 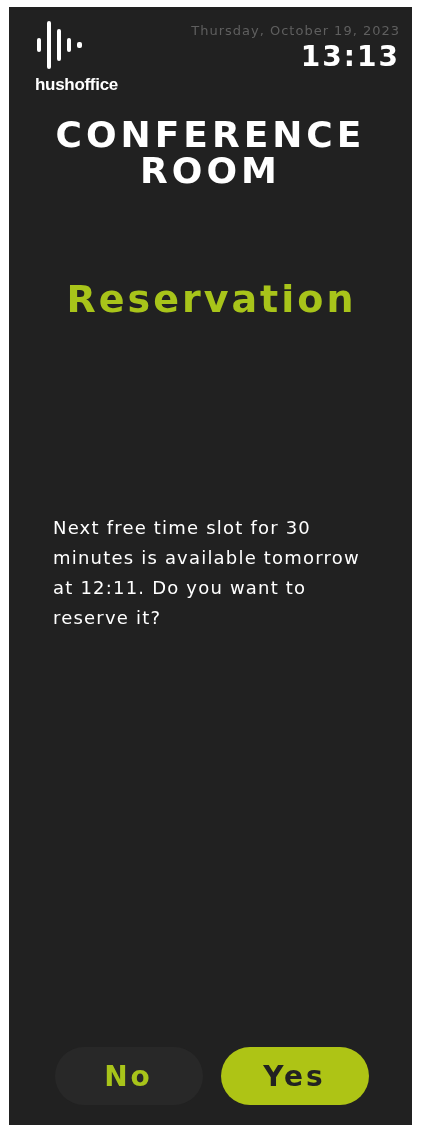 What do you see at coordinates (61, 45) in the screenshot?
I see `sound-wave-logo-icon` at bounding box center [61, 45].